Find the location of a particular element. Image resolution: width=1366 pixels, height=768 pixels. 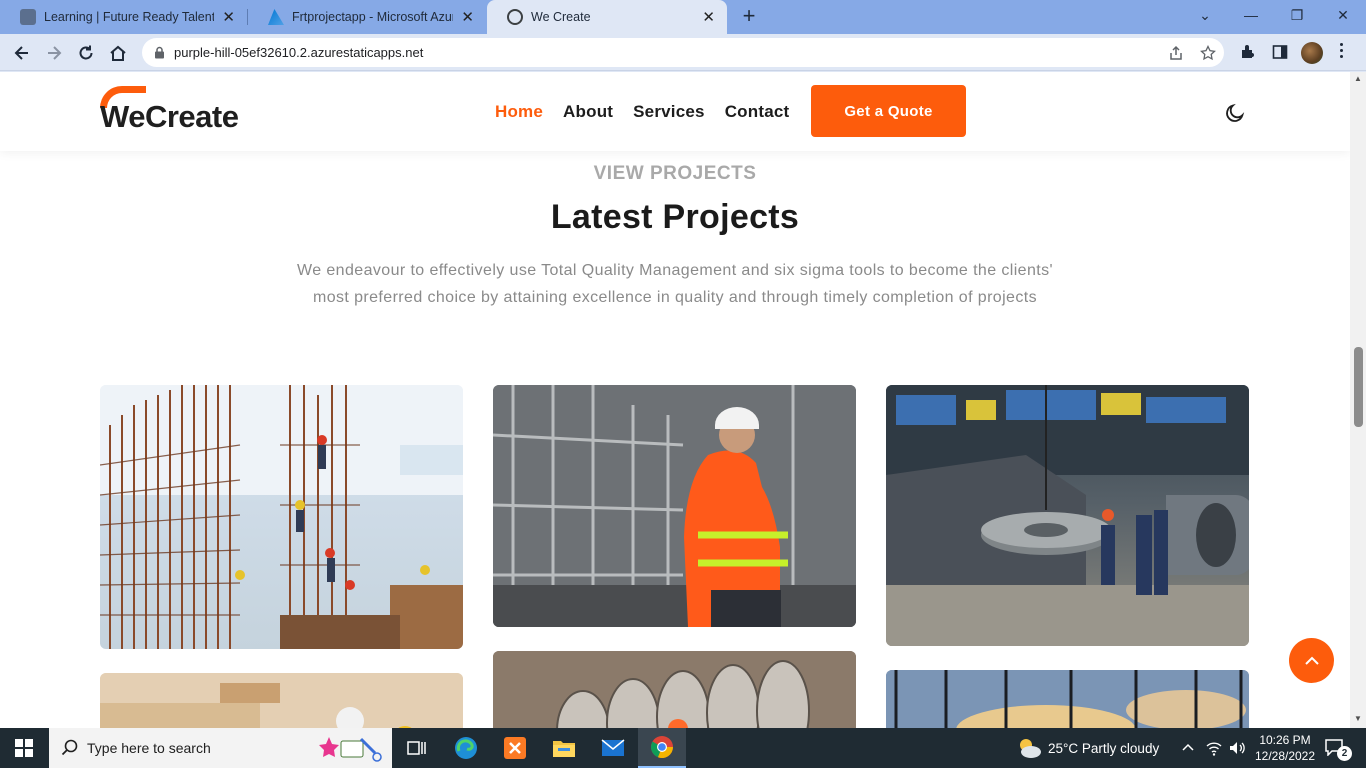

reload-icon is located at coordinates (86, 52).